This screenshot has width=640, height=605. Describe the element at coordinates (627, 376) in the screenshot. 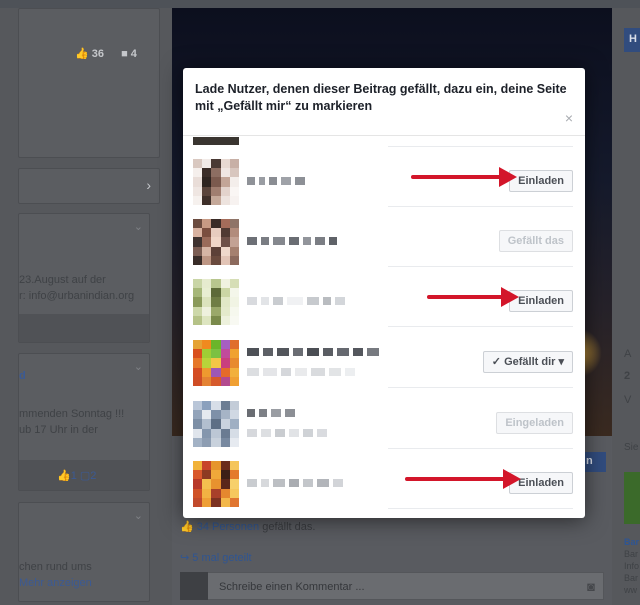

I see `right-fragment: 2` at that location.